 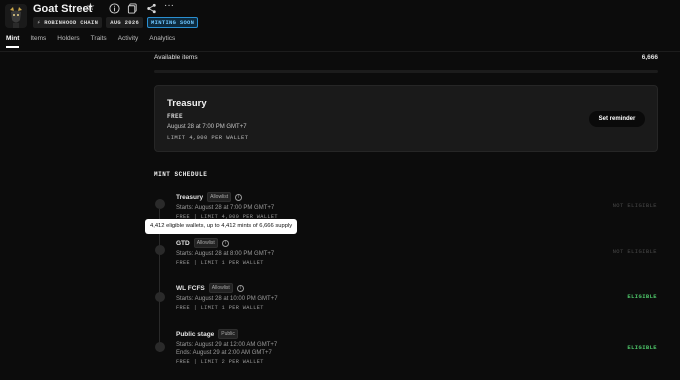 What do you see at coordinates (617, 119) in the screenshot?
I see `set-reminder-button: Set reminder` at bounding box center [617, 119].